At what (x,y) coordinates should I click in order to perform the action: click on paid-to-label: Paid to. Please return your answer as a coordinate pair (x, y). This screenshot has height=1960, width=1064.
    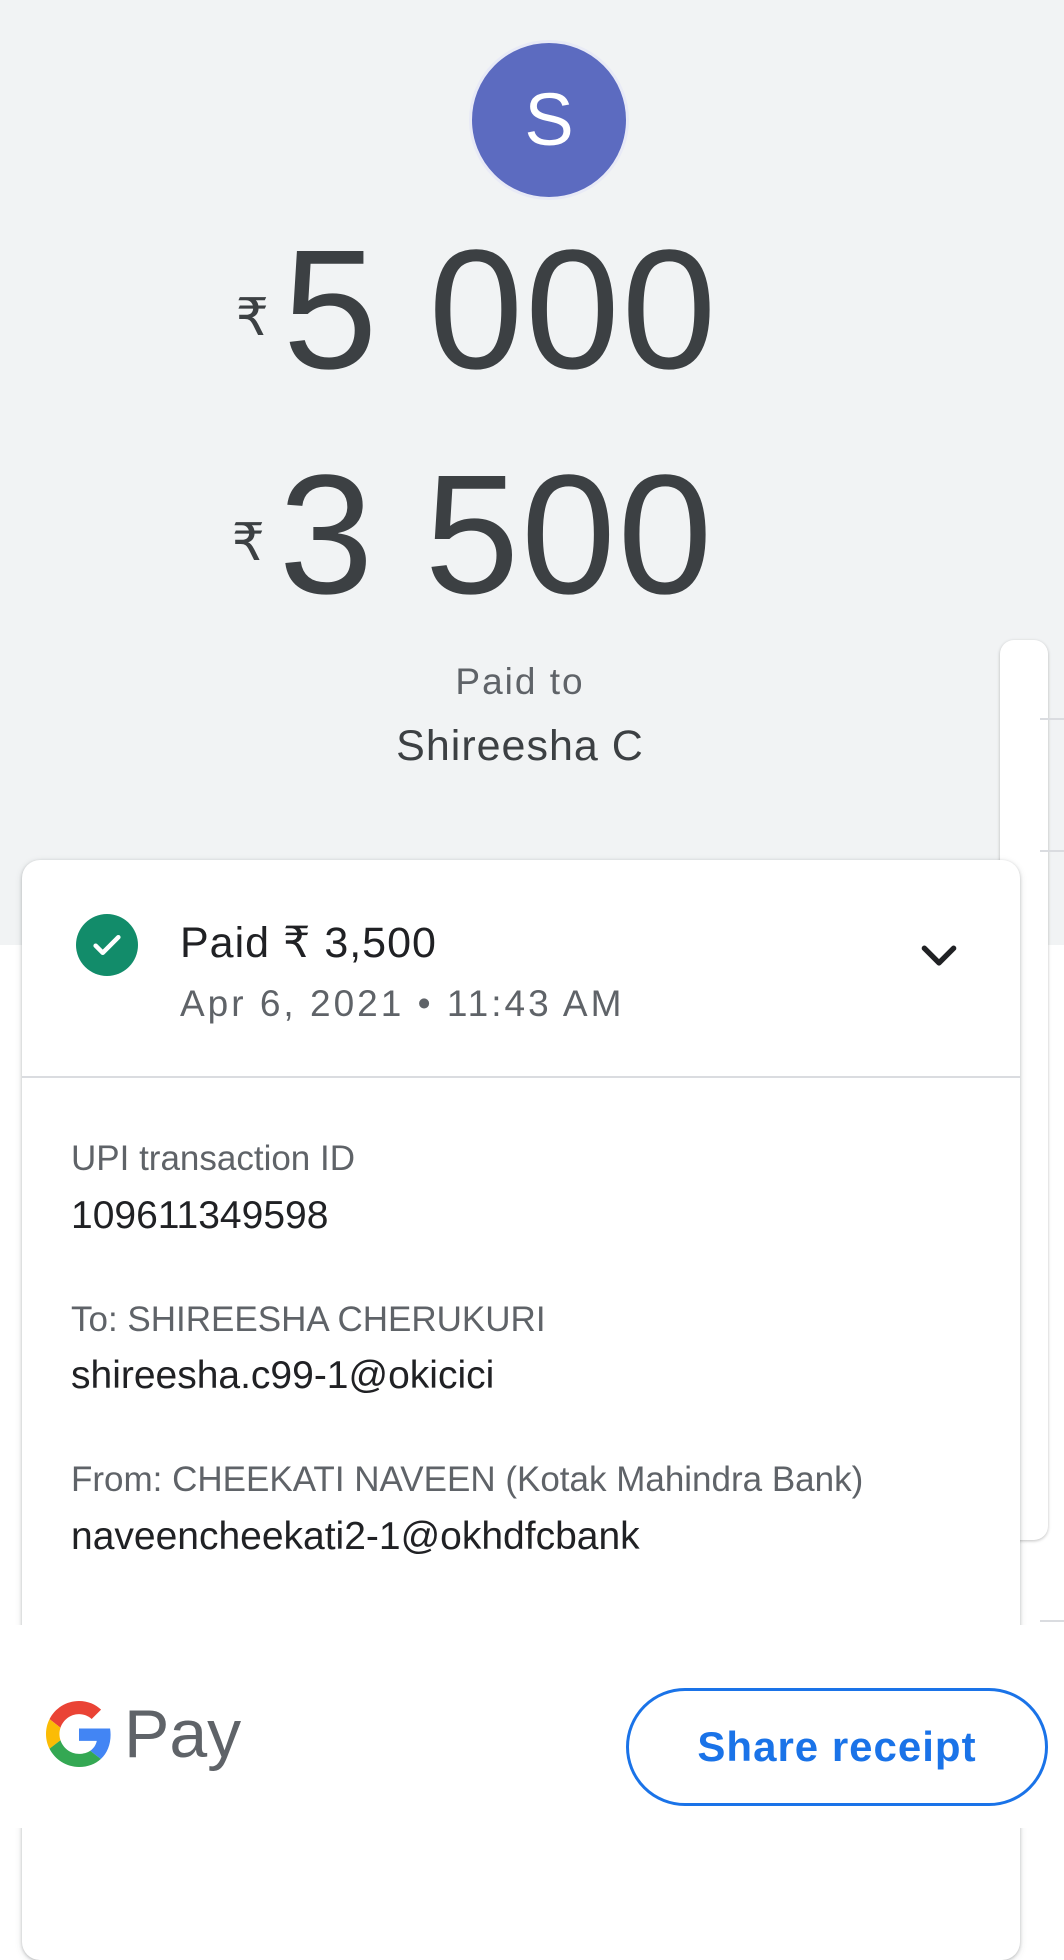
    Looking at the image, I should click on (520, 681).